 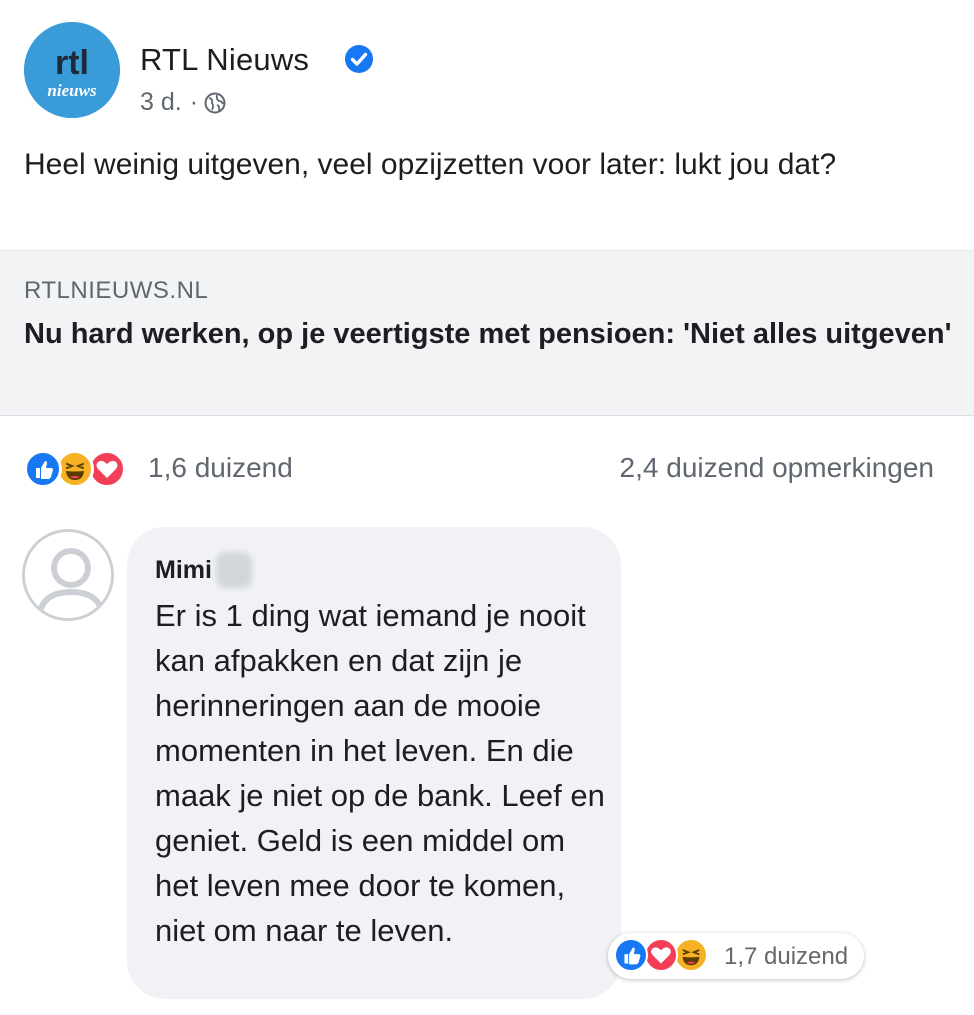 What do you see at coordinates (72, 90) in the screenshot?
I see `svg-text: nieuws` at bounding box center [72, 90].